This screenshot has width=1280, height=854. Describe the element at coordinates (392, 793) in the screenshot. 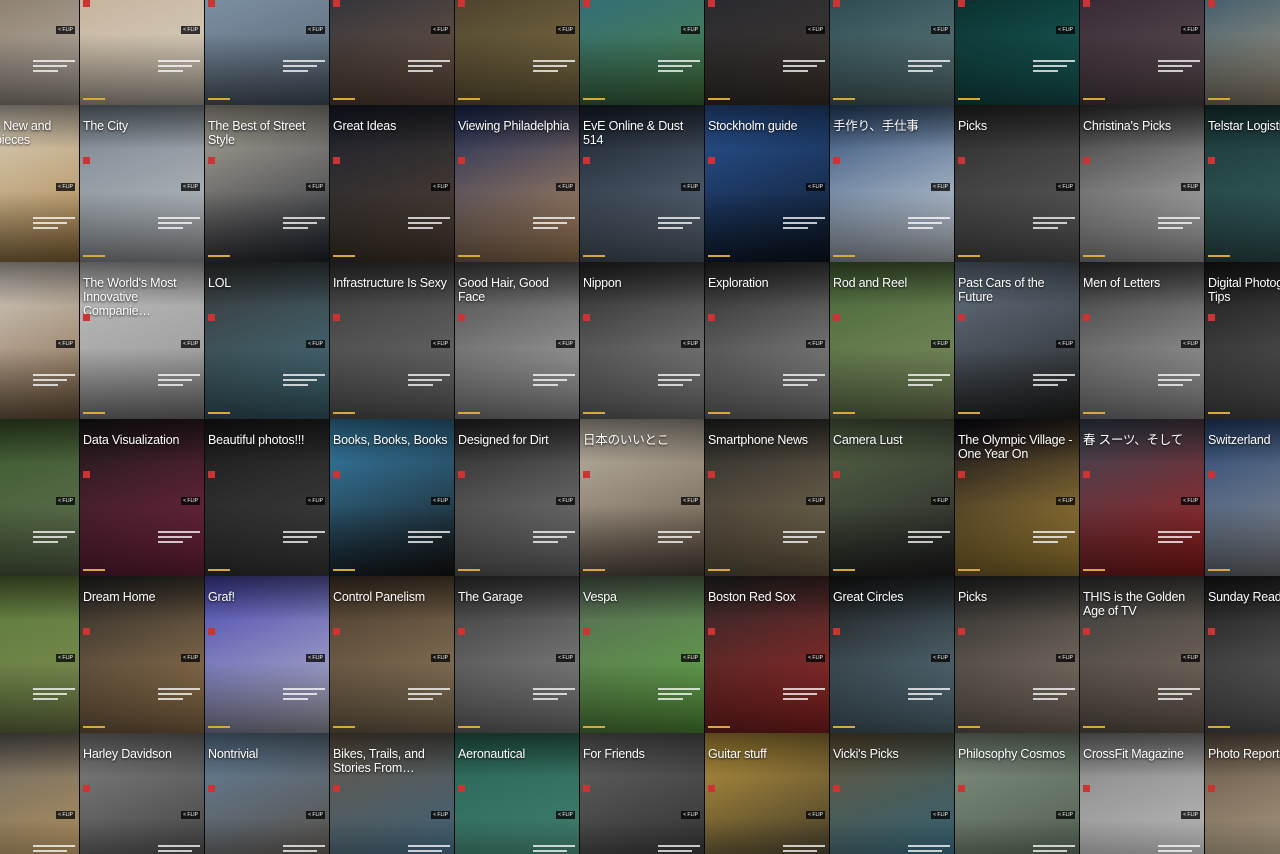

I see `magazine-tile: Bikes, Trails, and Stories From… < FLIP` at that location.